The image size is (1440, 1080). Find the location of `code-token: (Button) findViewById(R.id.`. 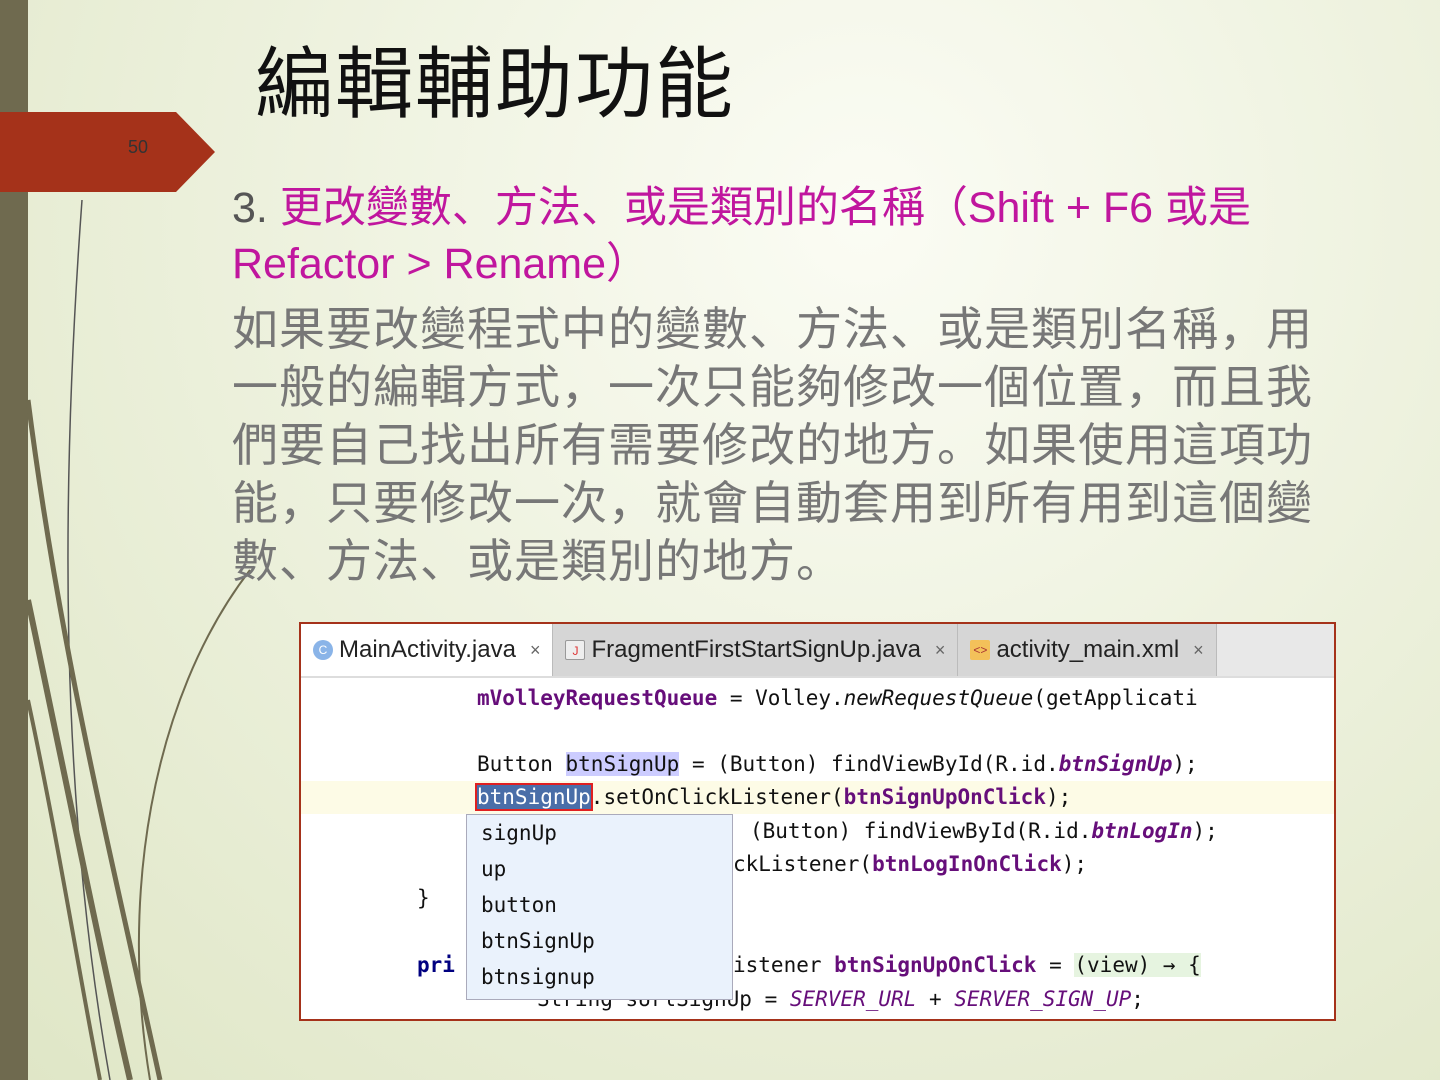

code-token: (Button) findViewById(R.id. is located at coordinates (921, 831).